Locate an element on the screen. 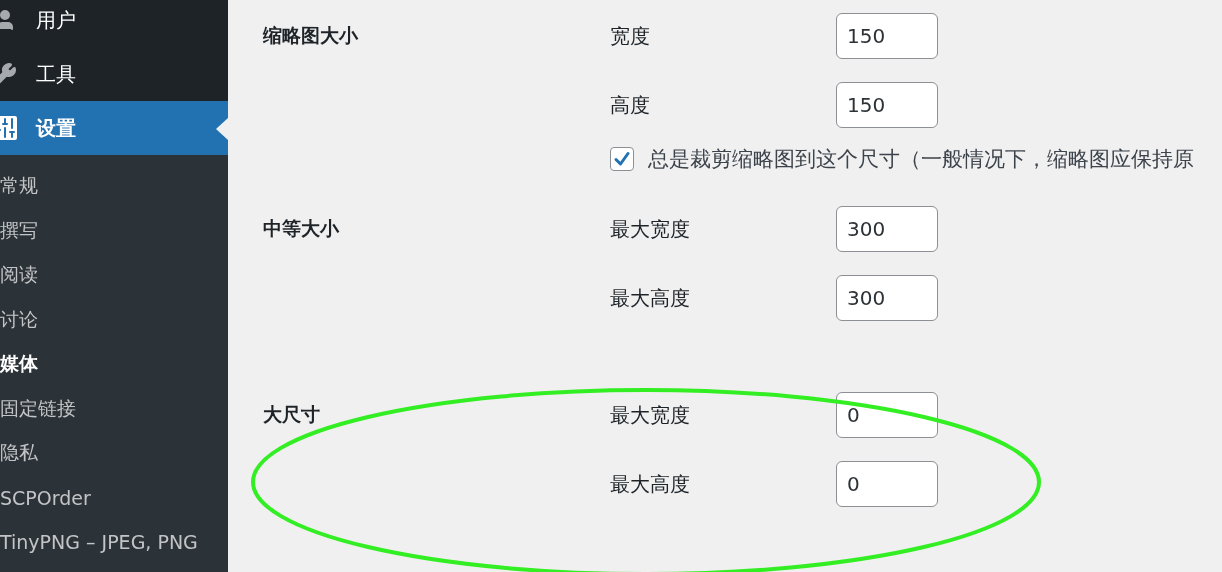 The width and height of the screenshot is (1222, 572). menu-item: 设置 is located at coordinates (114, 128).